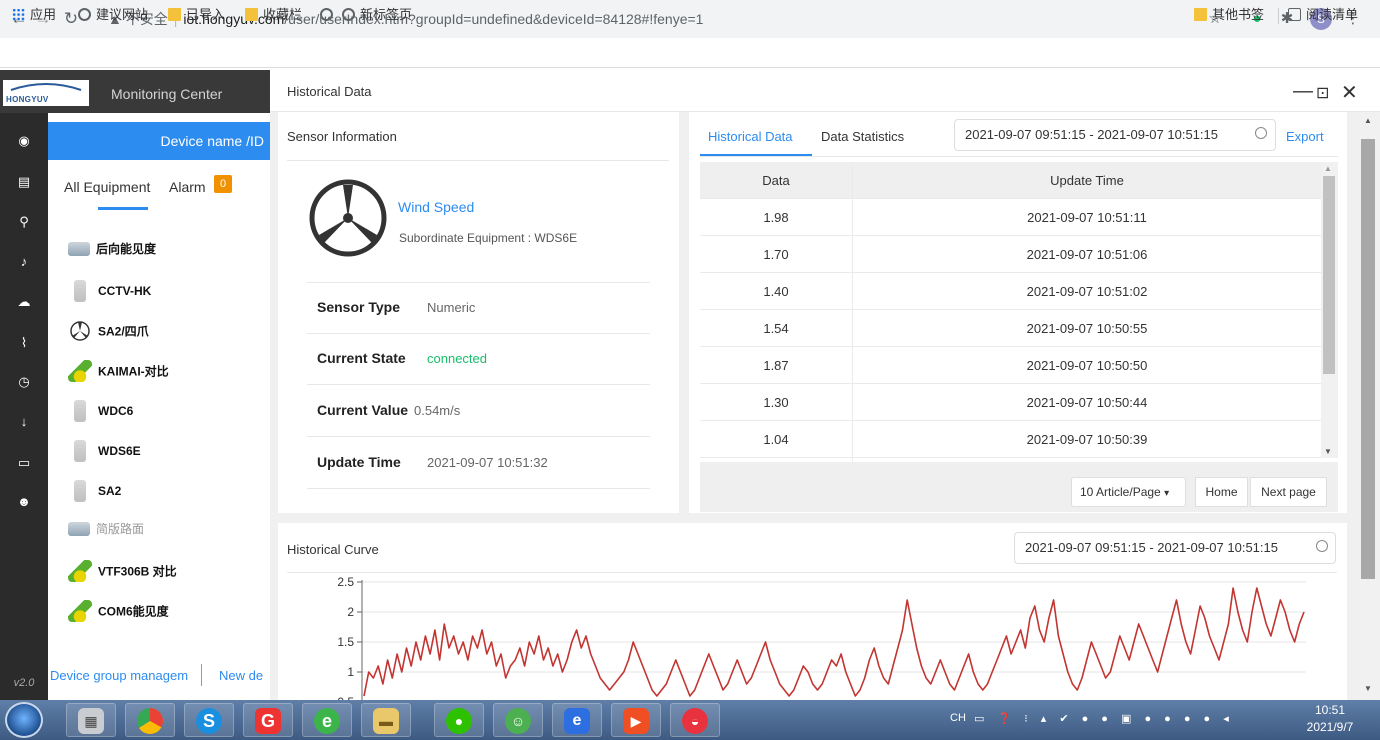 The image size is (1380, 740). Describe the element at coordinates (518, 720) in the screenshot. I see `taskbar-game: ☺` at that location.